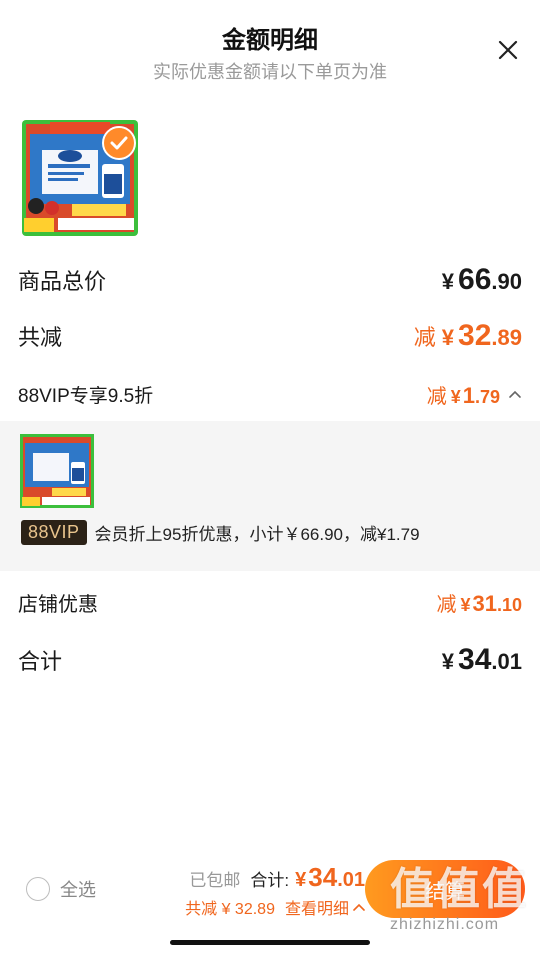  I want to click on order-summary: 已包邮 合计: ¥ 34 .01 共减 ¥ 32.89 查看明细, so click(257, 890).